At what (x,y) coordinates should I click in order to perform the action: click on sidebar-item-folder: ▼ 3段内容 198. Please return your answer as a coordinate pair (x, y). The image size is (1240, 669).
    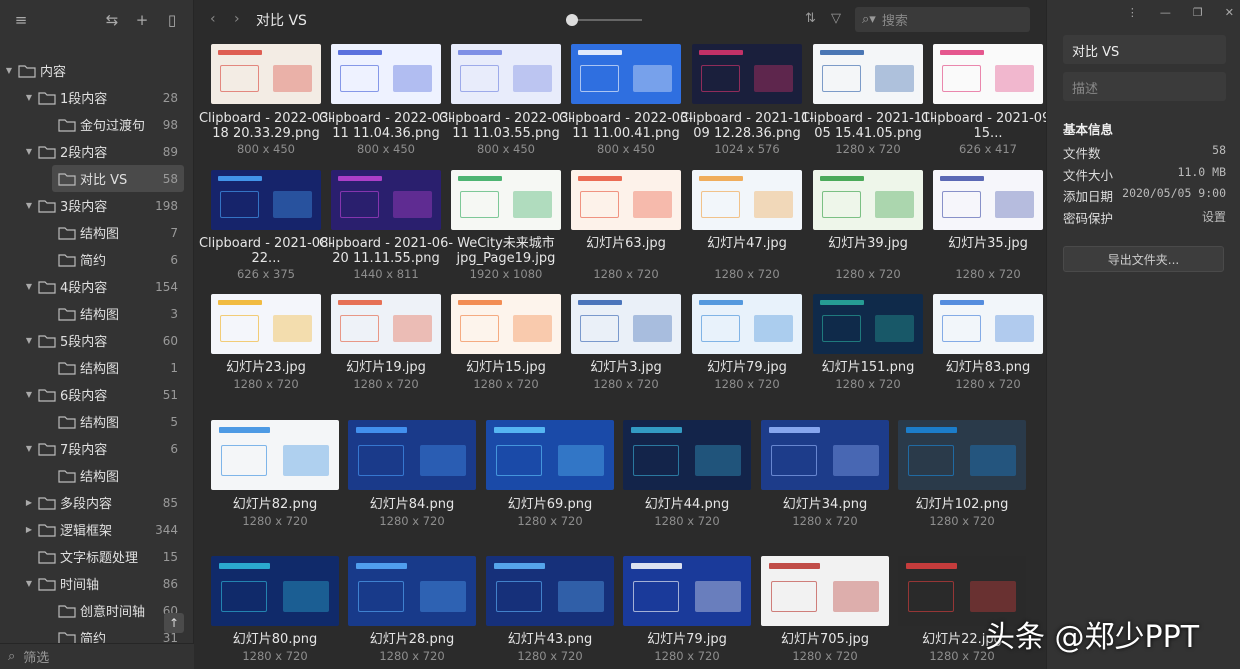
    Looking at the image, I should click on (97, 205).